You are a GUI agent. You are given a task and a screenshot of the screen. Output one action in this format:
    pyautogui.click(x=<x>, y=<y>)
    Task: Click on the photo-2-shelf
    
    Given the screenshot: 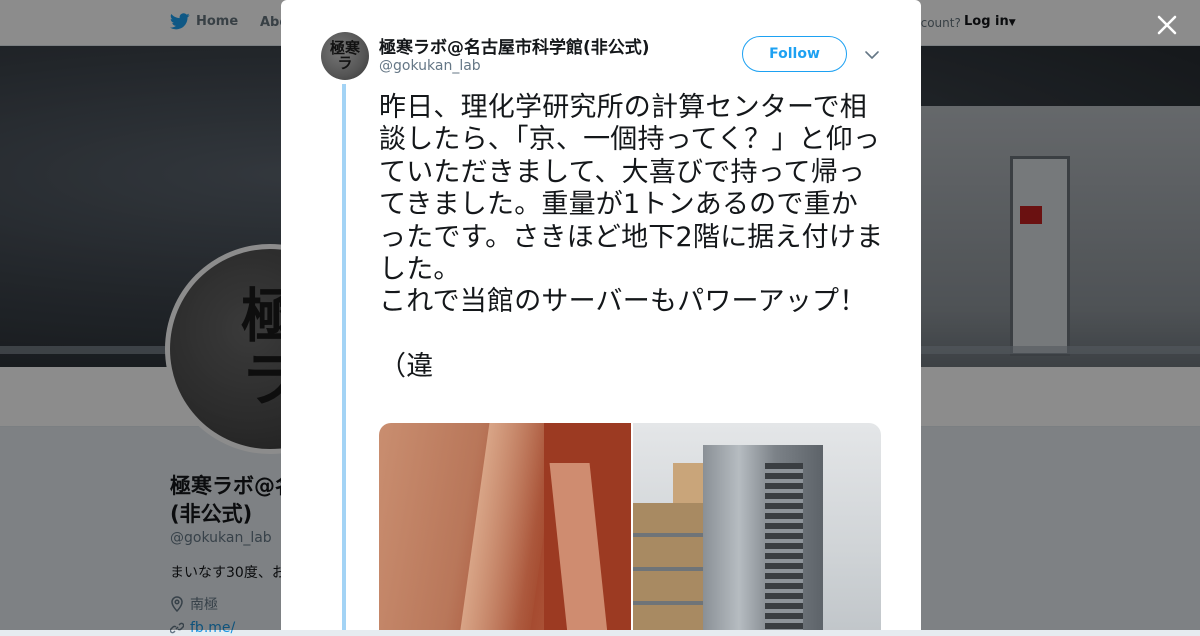 What is the action you would take?
    pyautogui.click(x=668, y=566)
    